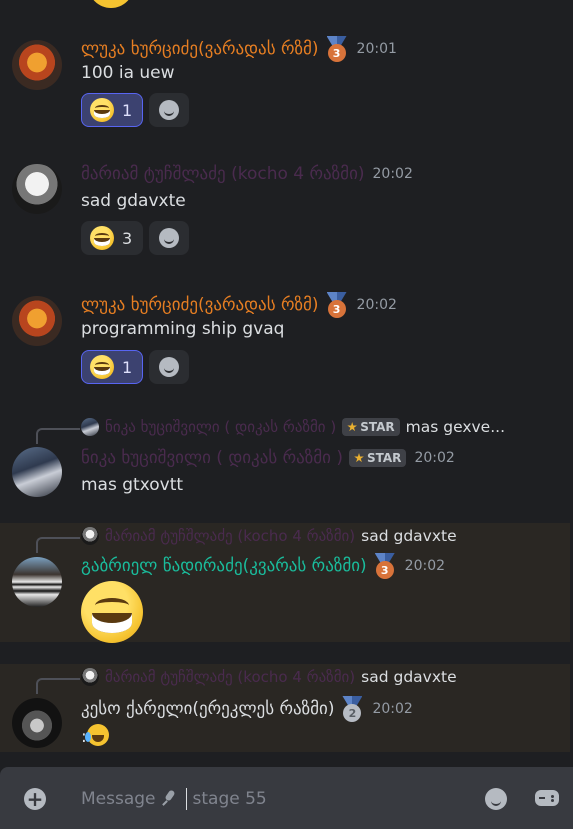  What do you see at coordinates (35, 799) in the screenshot?
I see `attach-plus-button: +` at bounding box center [35, 799].